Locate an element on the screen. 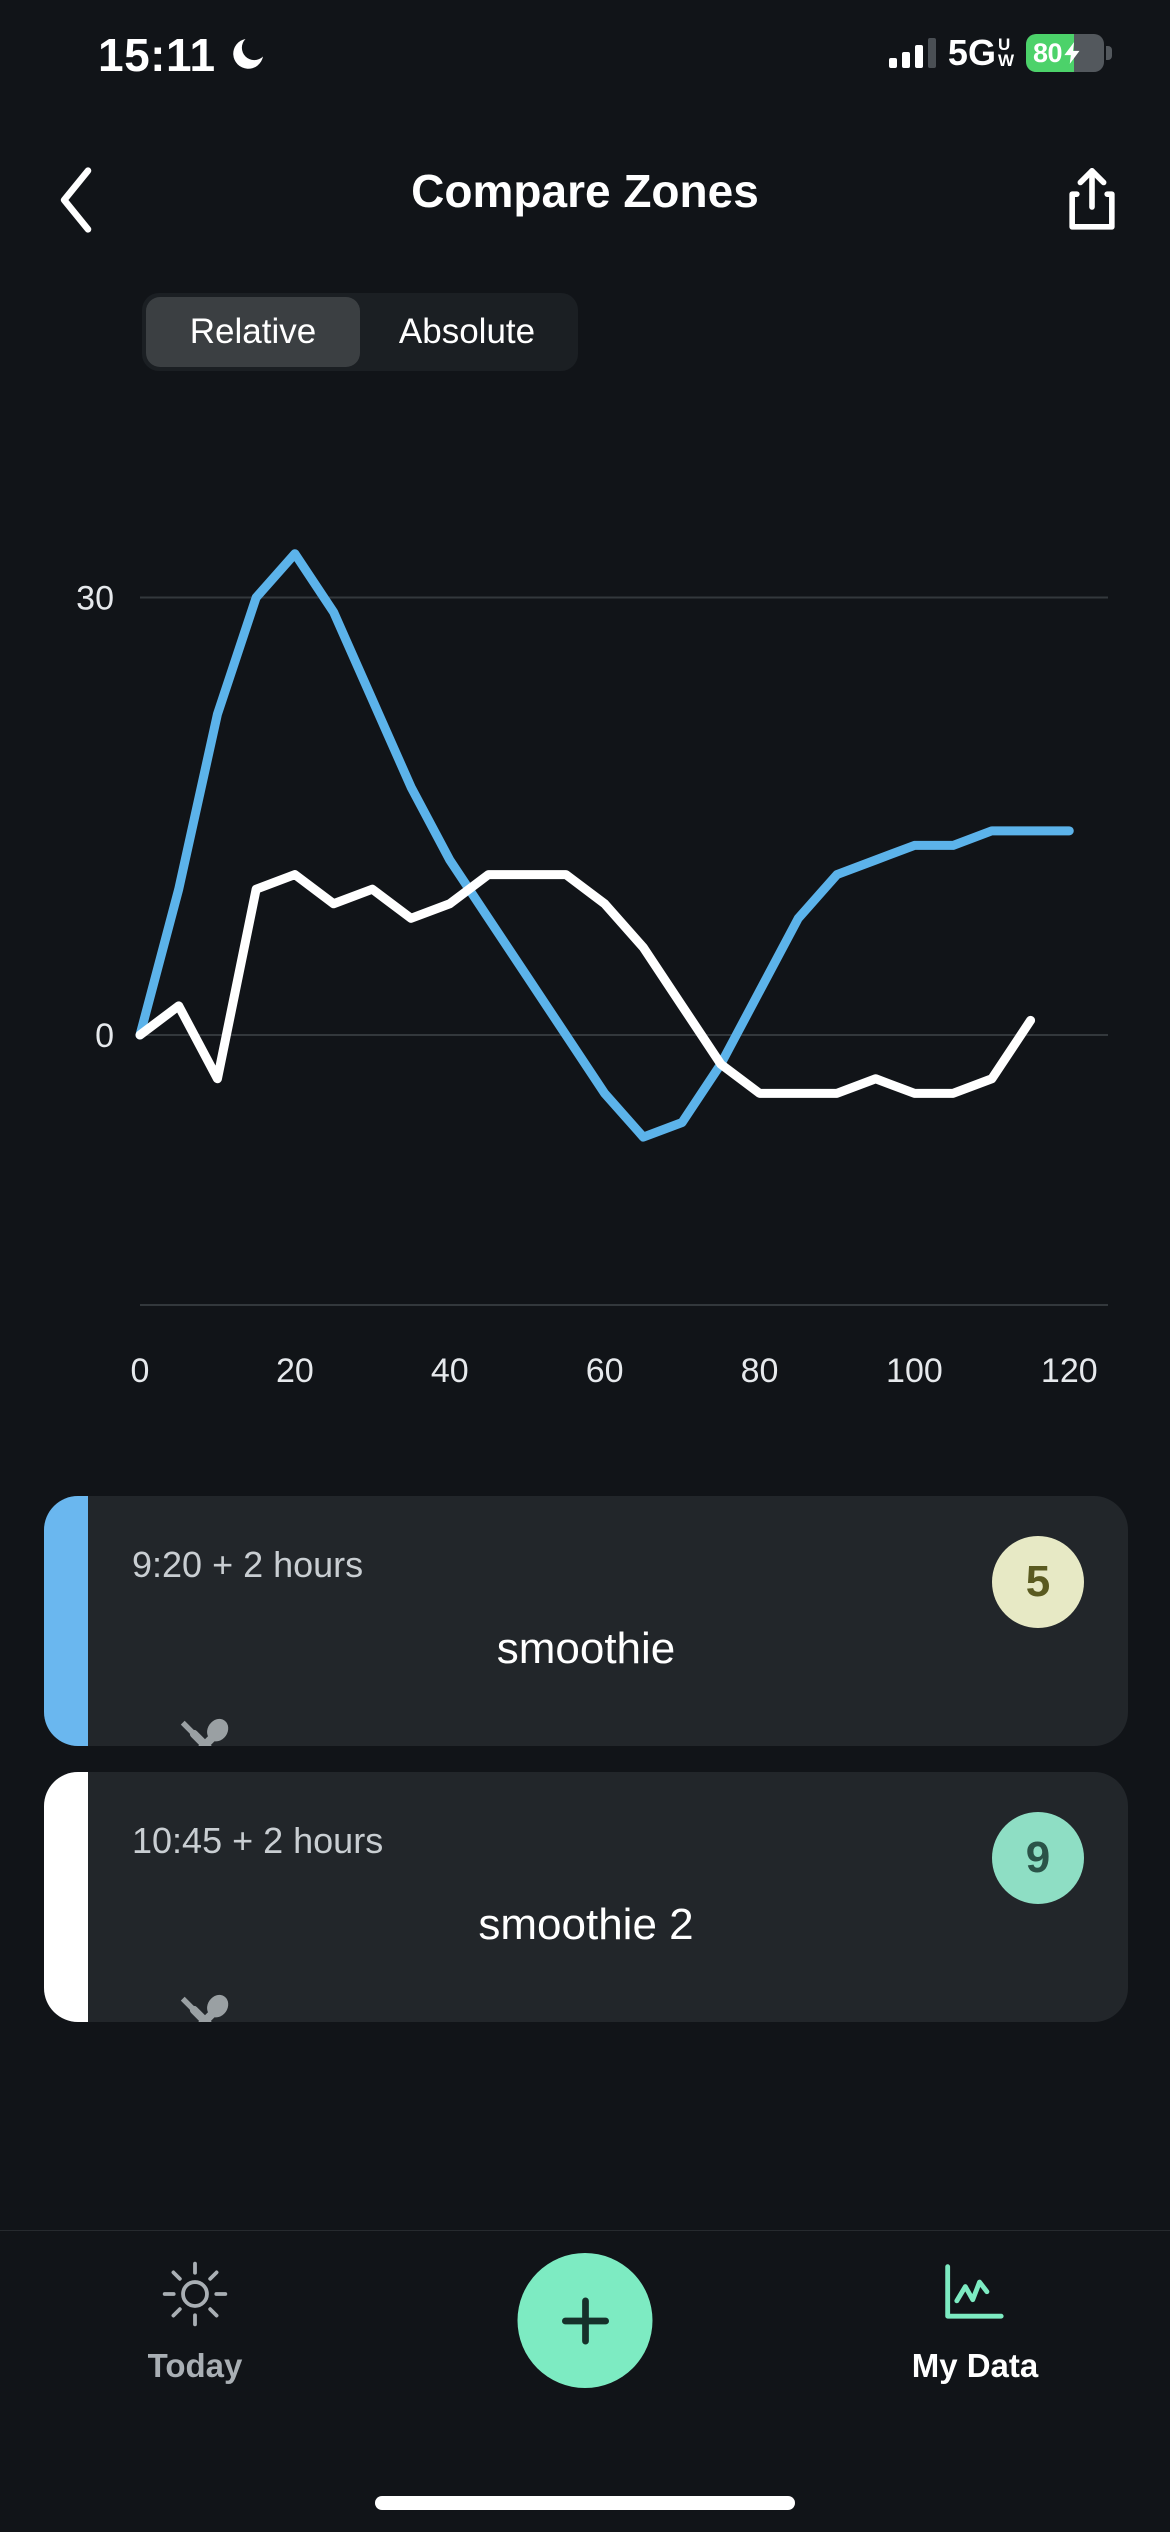  bottom-tab-bar: Today My Data is located at coordinates (585, 2381).